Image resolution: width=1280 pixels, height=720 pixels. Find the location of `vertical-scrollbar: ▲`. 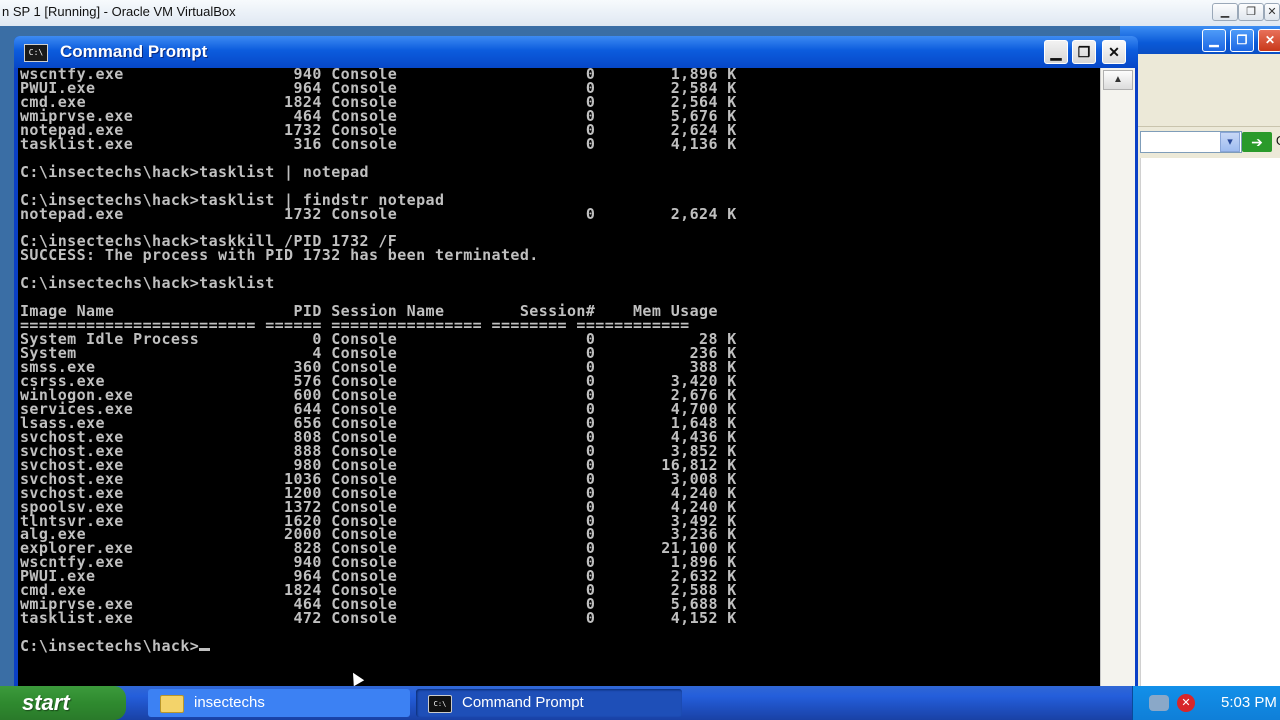

vertical-scrollbar: ▲ is located at coordinates (1117, 377).